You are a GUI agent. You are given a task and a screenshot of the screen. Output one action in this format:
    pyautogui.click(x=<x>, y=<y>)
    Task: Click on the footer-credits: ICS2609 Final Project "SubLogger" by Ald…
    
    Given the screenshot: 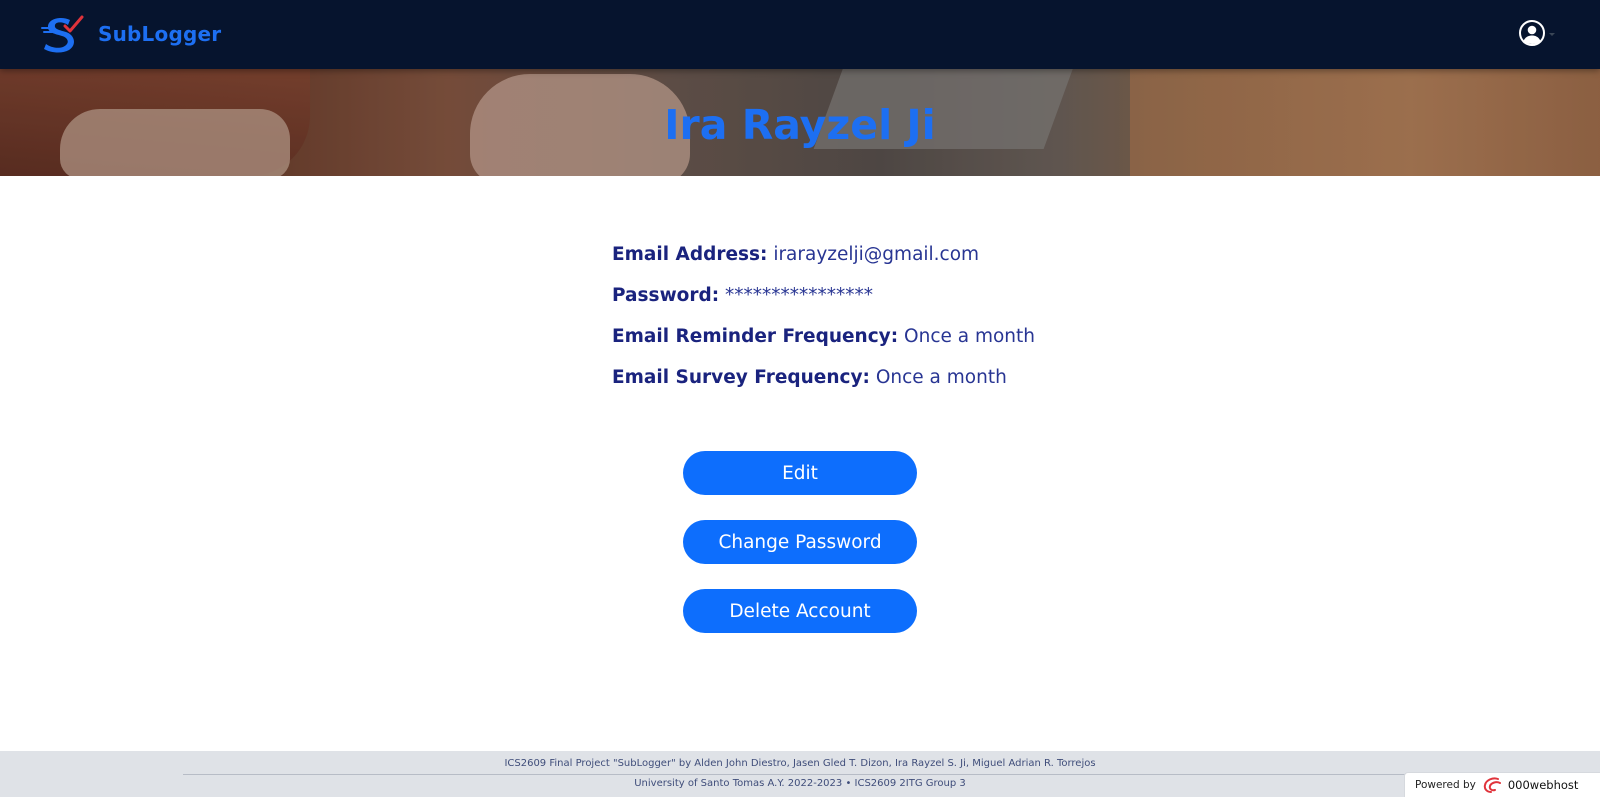 What is the action you would take?
    pyautogui.click(x=800, y=763)
    